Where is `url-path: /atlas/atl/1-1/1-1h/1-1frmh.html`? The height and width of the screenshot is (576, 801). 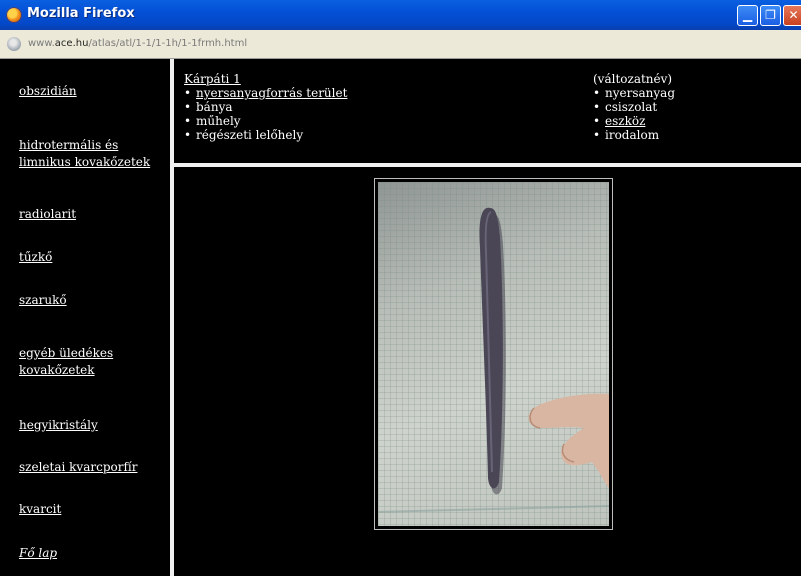 url-path: /atlas/atl/1-1/1-1h/1-1frmh.html is located at coordinates (168, 43).